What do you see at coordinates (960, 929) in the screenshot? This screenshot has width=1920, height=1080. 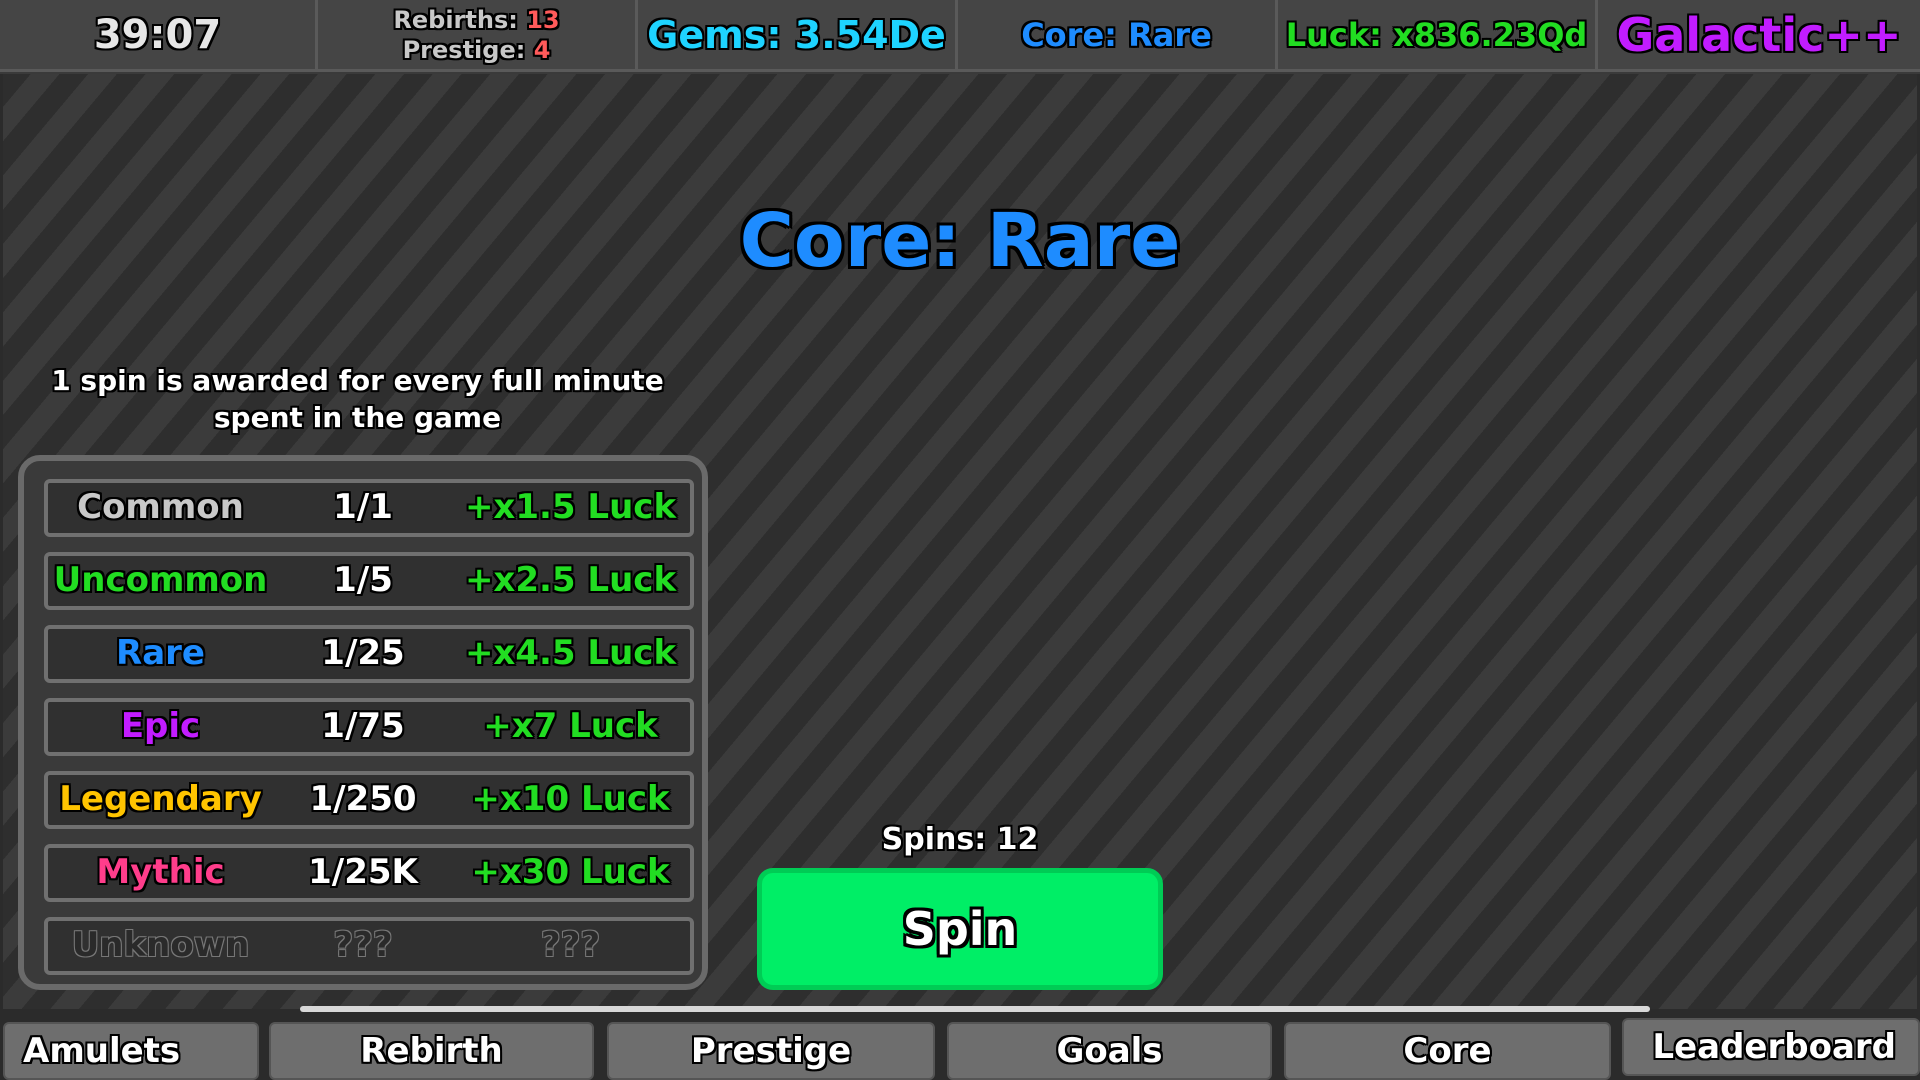 I see `spin-button: Spin` at bounding box center [960, 929].